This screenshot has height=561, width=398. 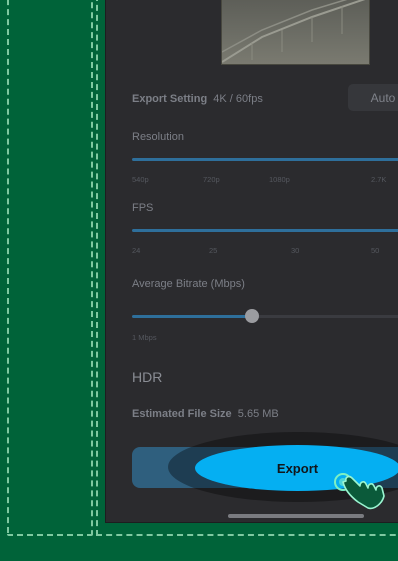 What do you see at coordinates (295, 32) in the screenshot?
I see `video-preview-thumbnail` at bounding box center [295, 32].